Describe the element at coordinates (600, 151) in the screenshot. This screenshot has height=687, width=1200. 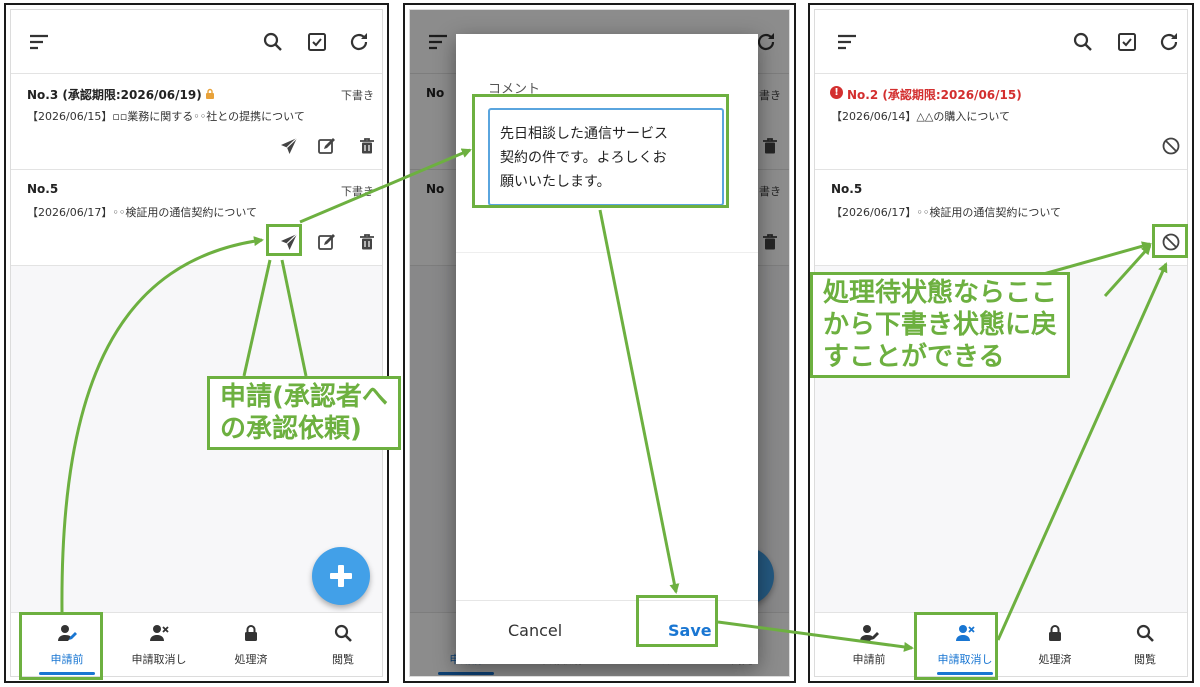
I see `highlight-comment-field` at that location.